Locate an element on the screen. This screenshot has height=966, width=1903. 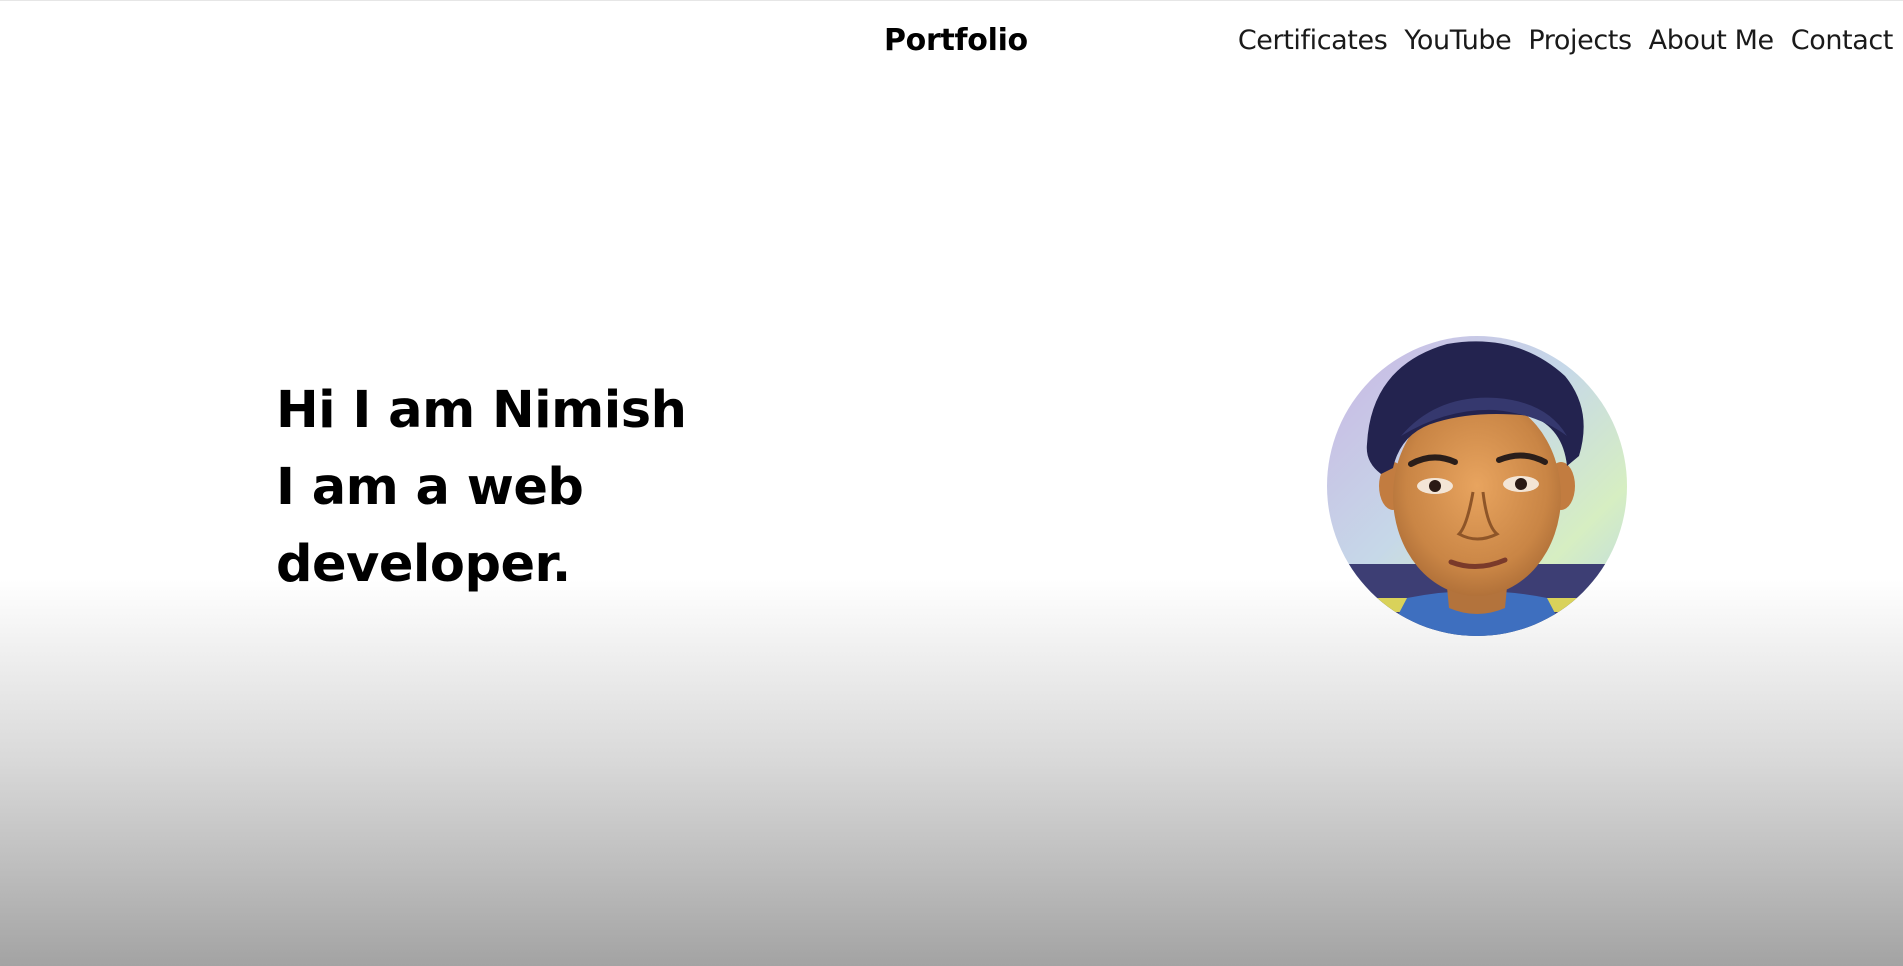
hero-intro: Hi I am Nimish I am a web developer. is located at coordinates (481, 487).